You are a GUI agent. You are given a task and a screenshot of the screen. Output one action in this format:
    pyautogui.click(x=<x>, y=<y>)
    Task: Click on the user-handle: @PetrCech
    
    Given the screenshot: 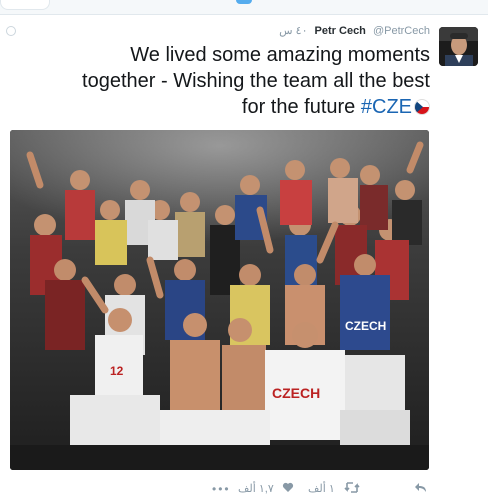 What is the action you would take?
    pyautogui.click(x=401, y=31)
    